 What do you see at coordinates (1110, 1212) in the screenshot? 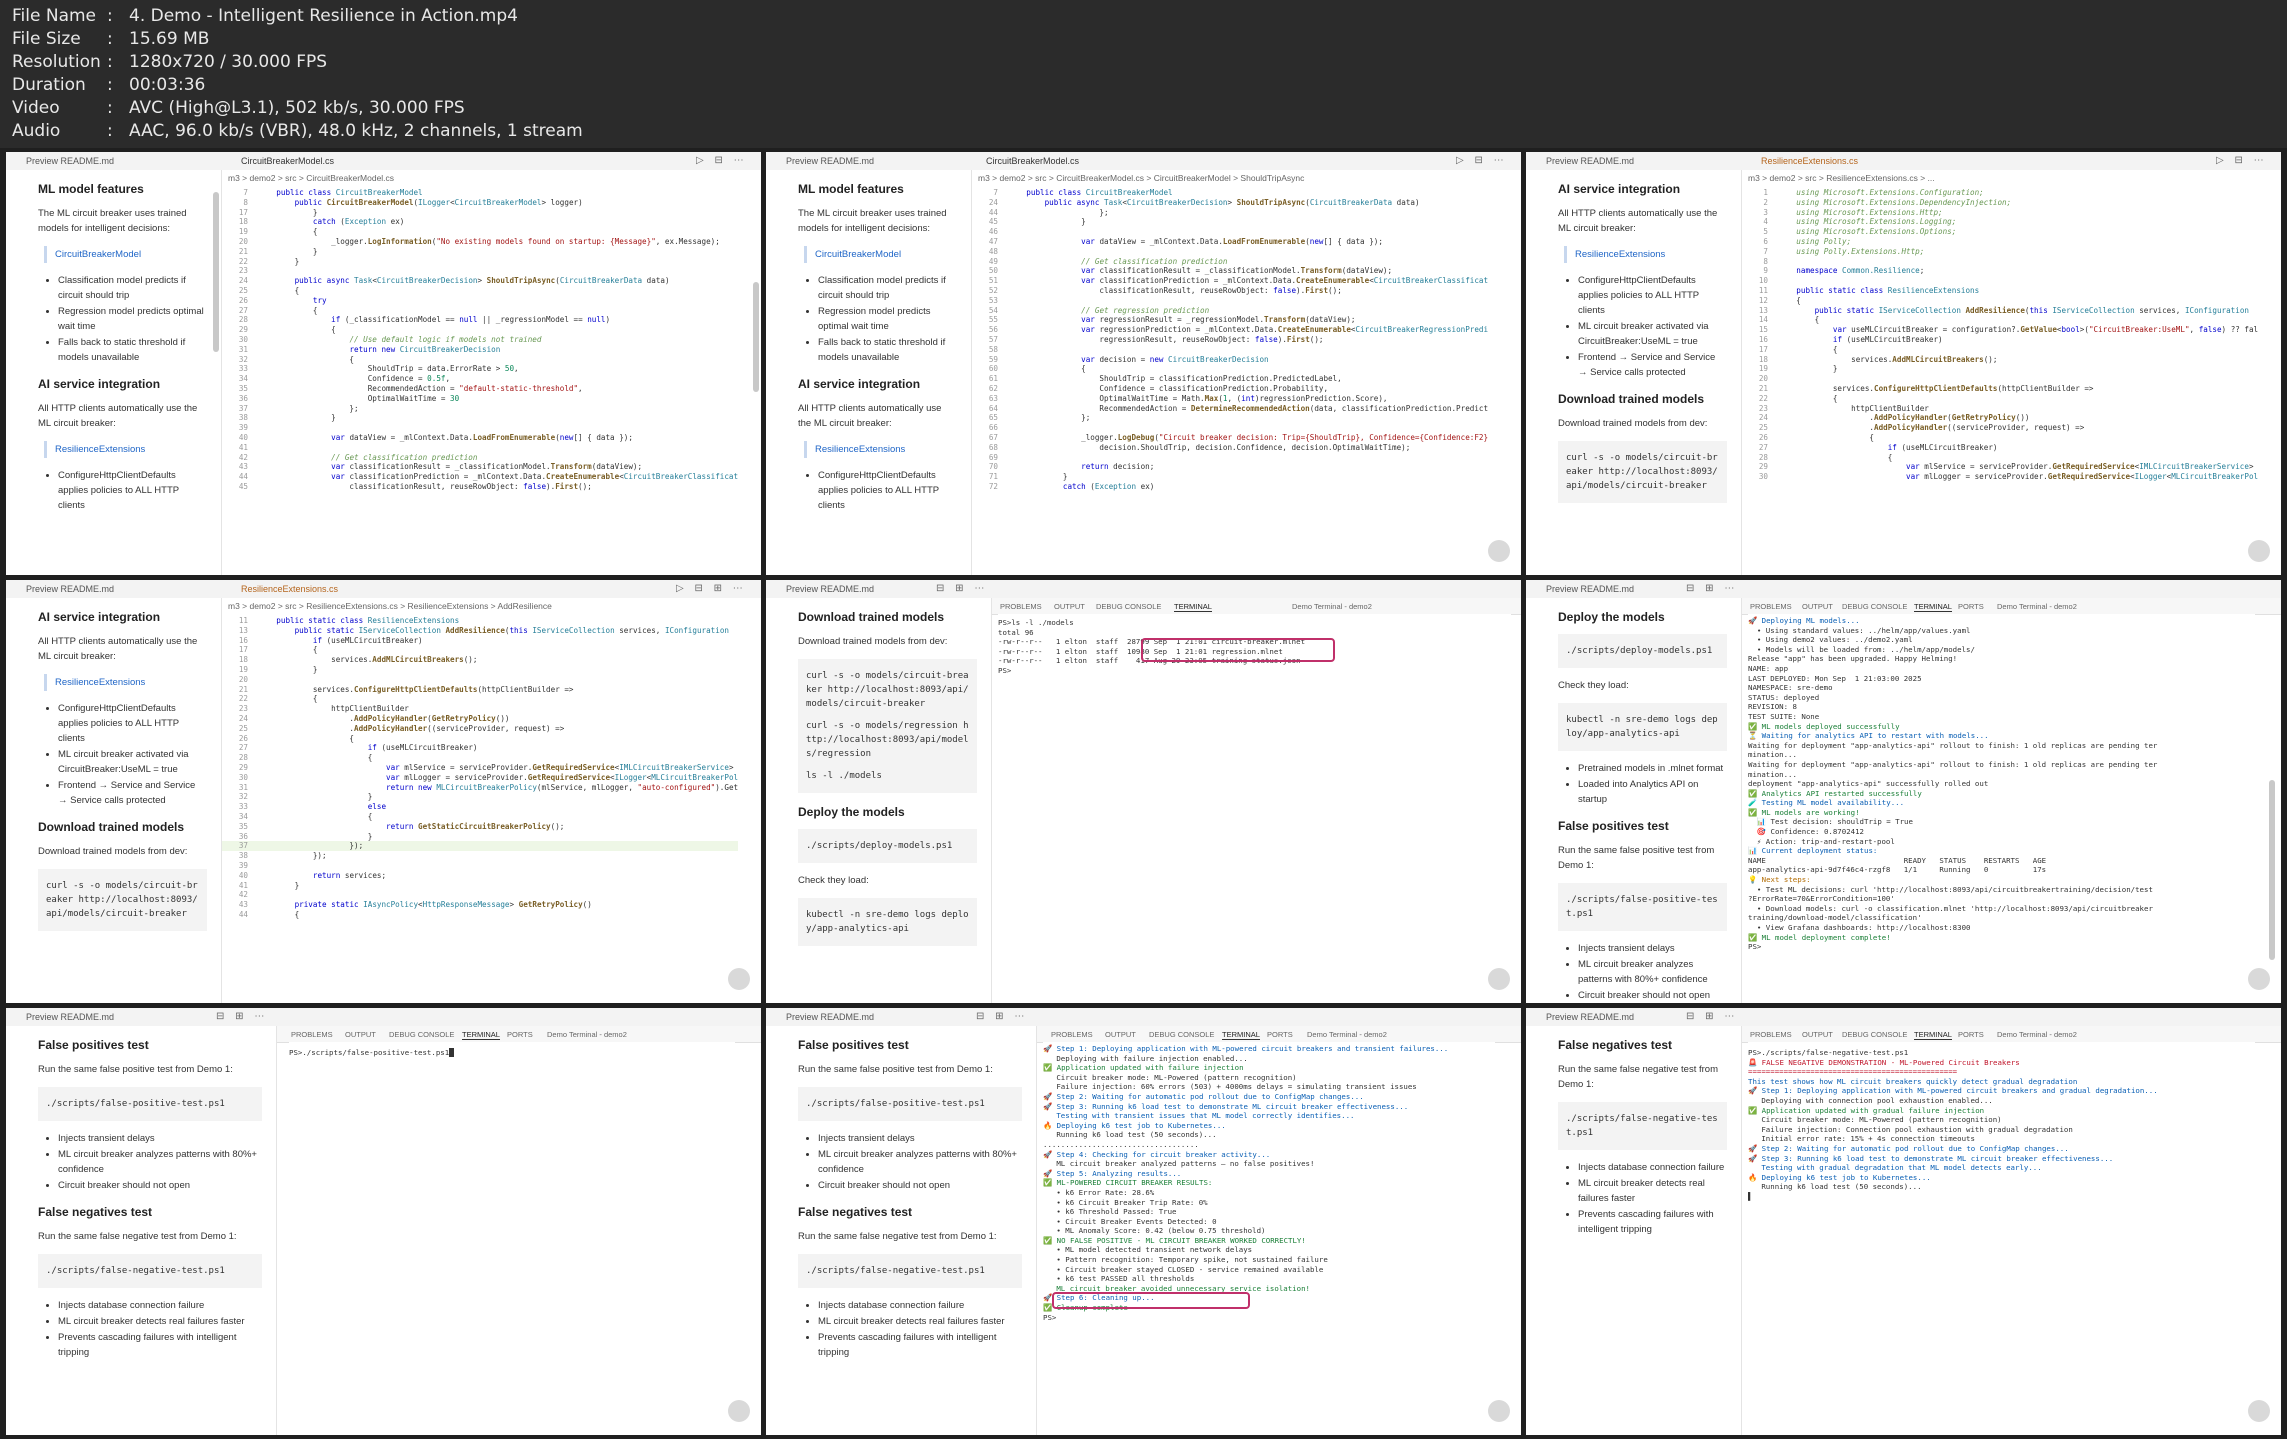
I see `terminal-line: • k6 Threshold Passed: True` at bounding box center [1110, 1212].